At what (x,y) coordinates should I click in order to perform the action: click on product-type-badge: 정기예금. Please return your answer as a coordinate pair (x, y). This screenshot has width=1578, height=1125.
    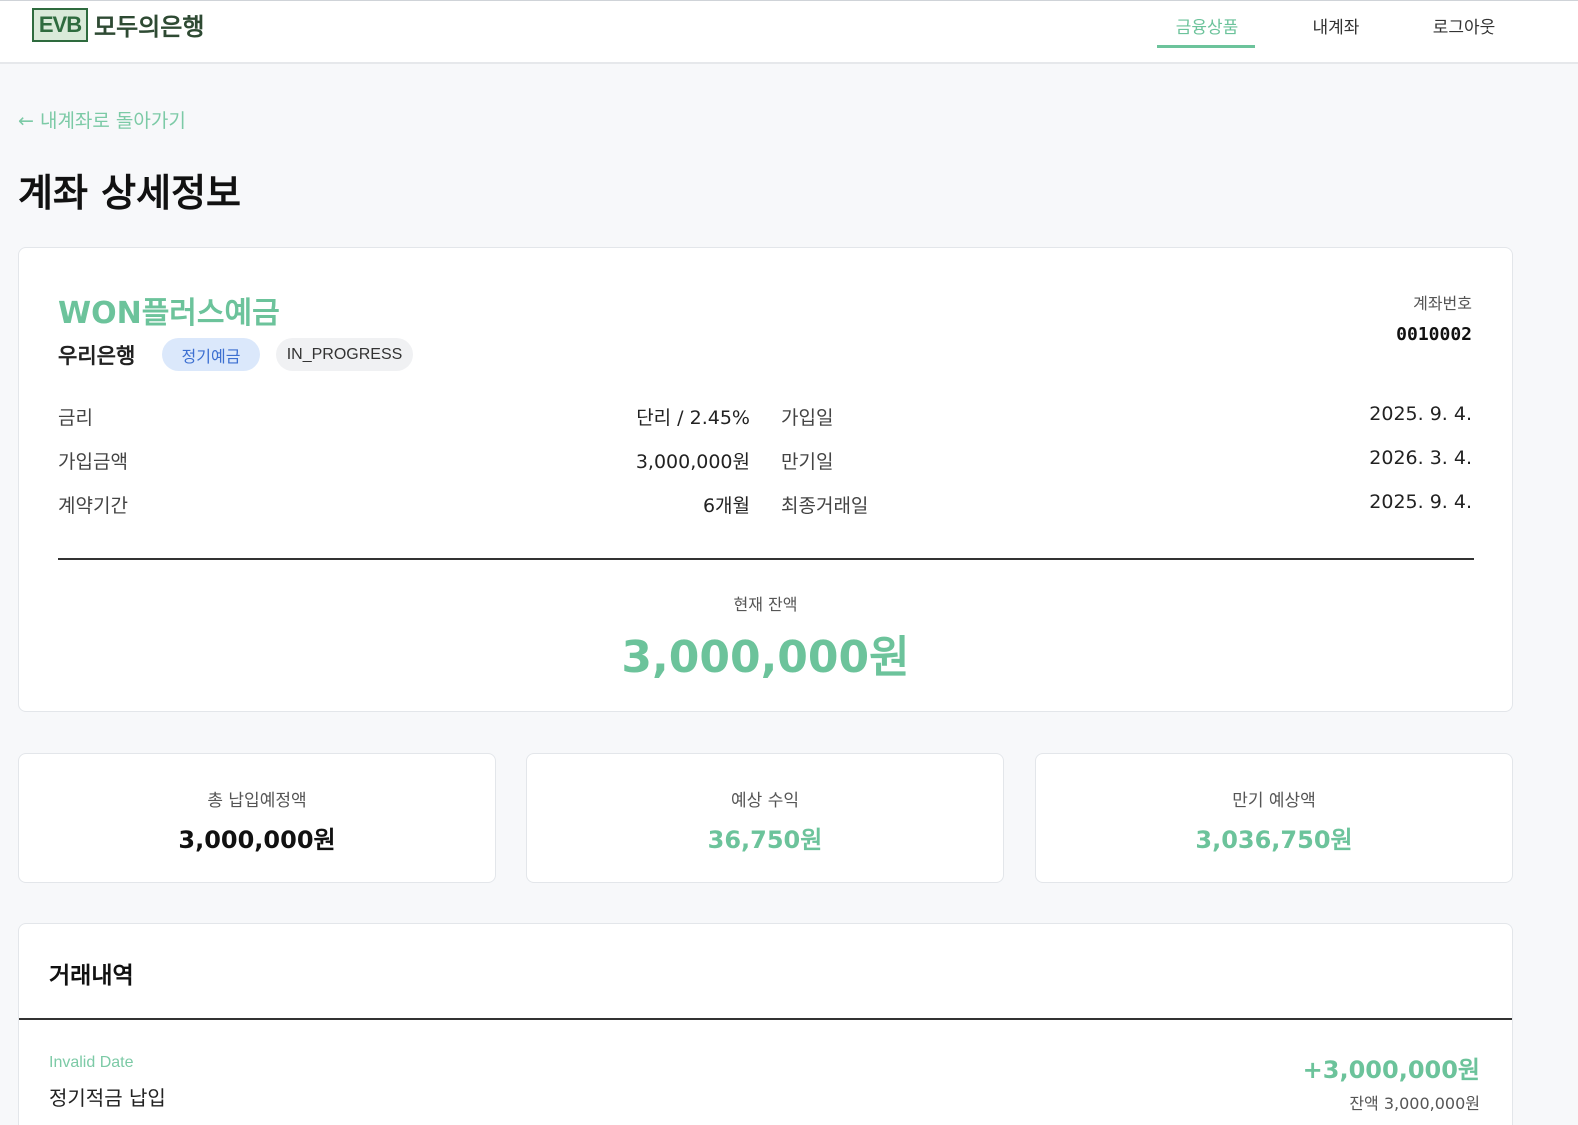
    Looking at the image, I should click on (211, 354).